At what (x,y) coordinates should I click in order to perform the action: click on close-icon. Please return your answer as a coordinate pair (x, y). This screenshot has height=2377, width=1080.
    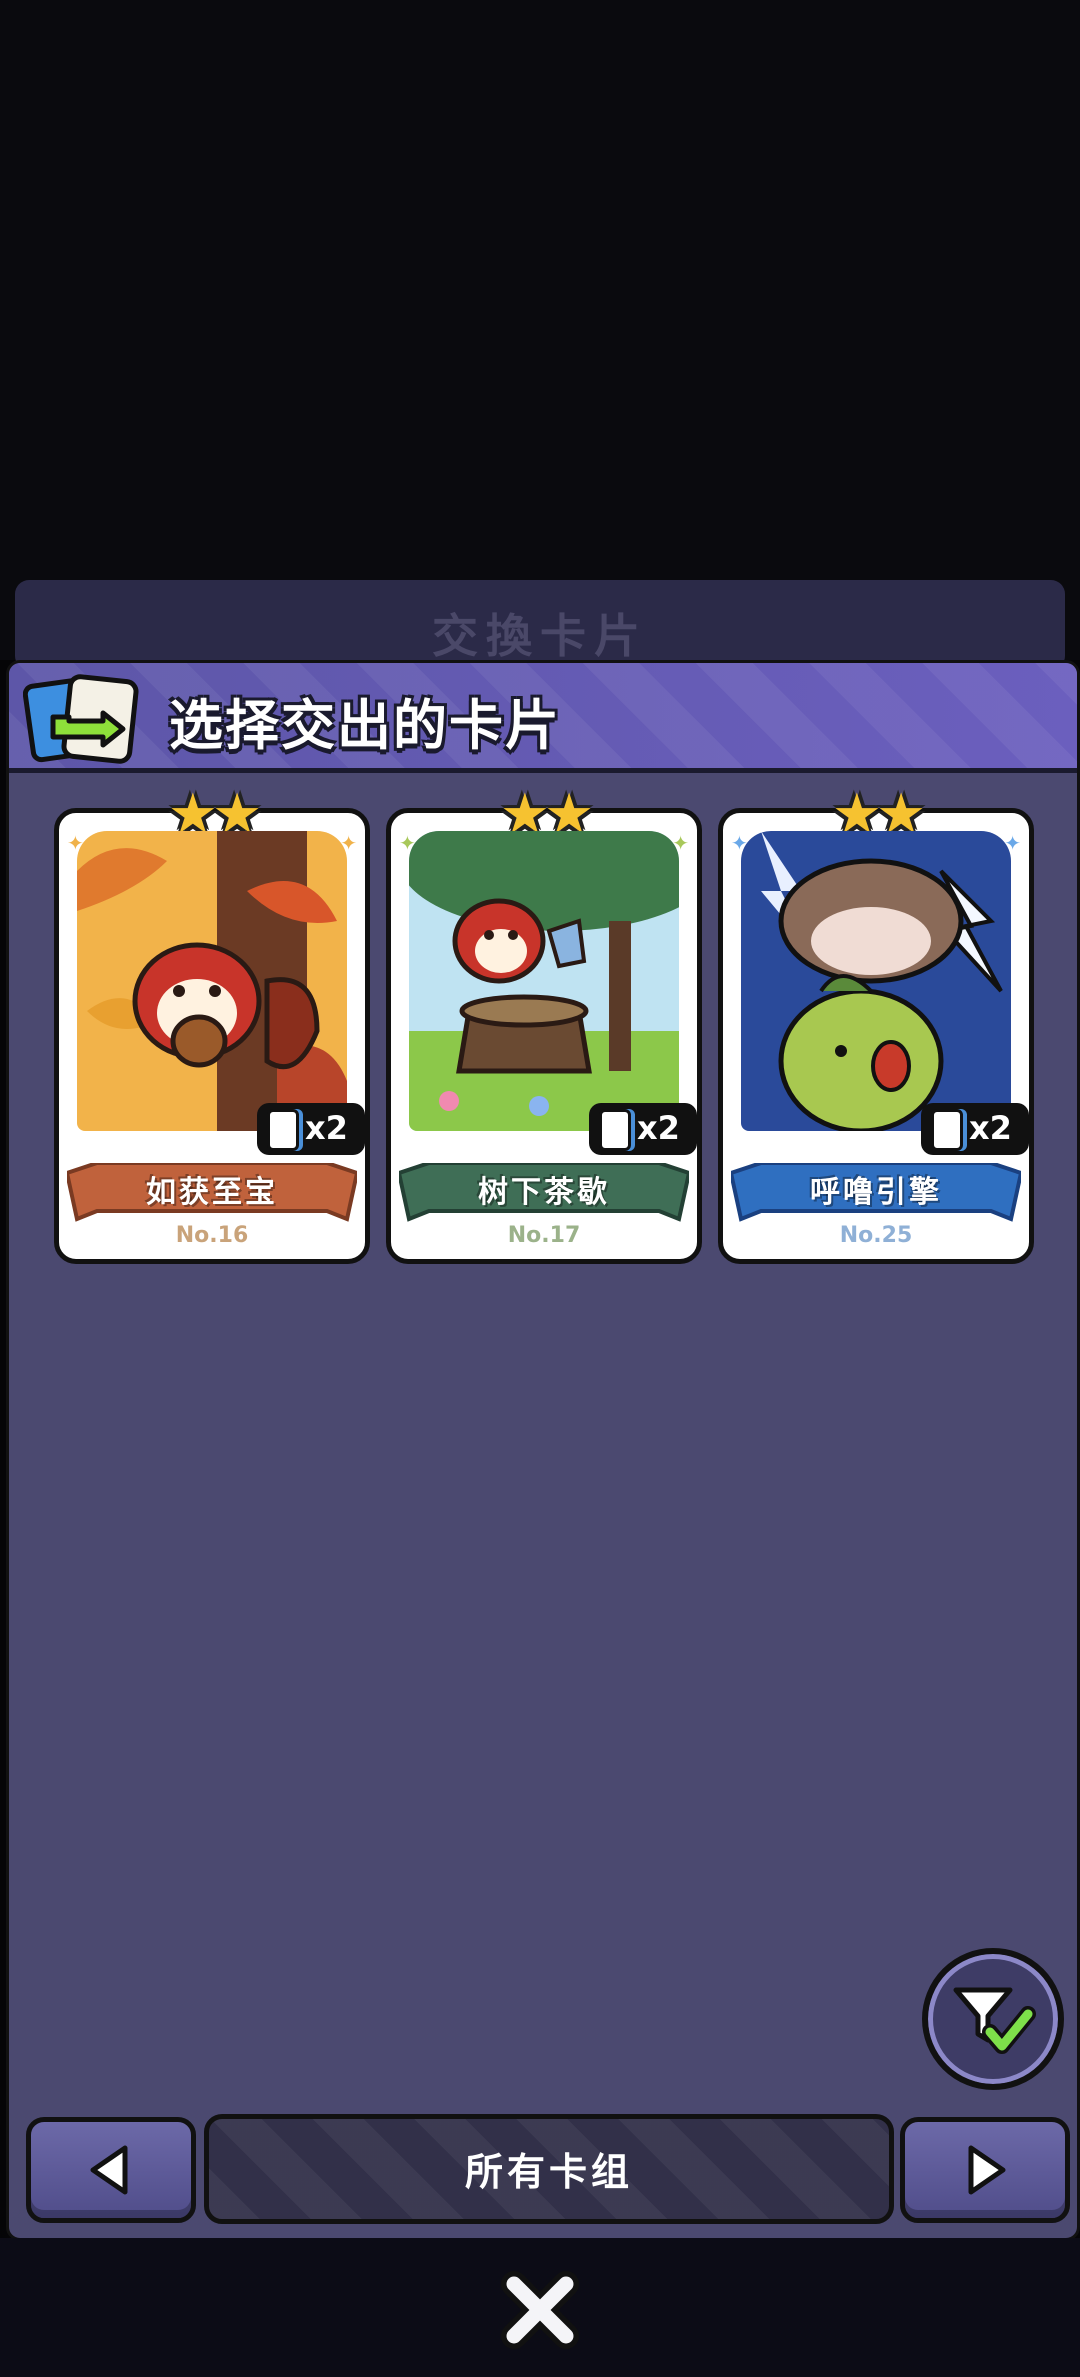
    Looking at the image, I should click on (540, 2310).